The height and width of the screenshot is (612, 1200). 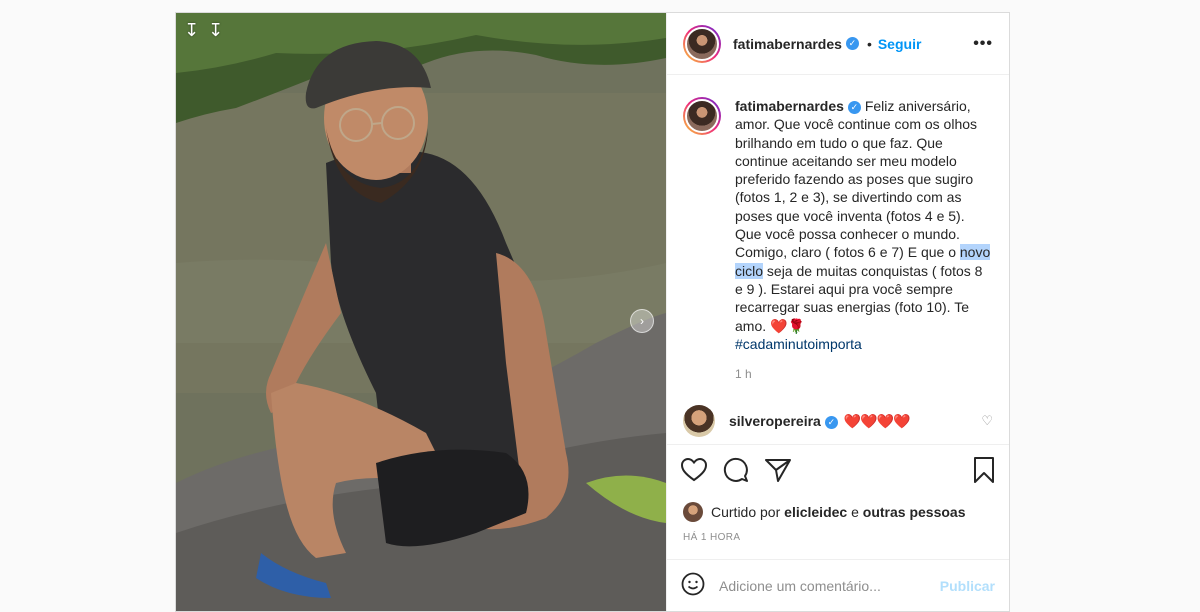 What do you see at coordinates (694, 472) in the screenshot?
I see `like-heart-icon` at bounding box center [694, 472].